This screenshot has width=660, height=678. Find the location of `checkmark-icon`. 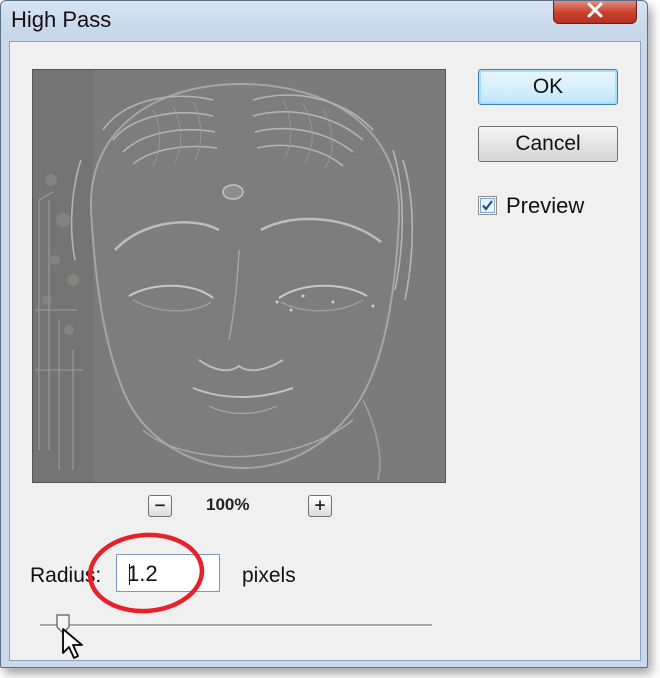

checkmark-icon is located at coordinates (487, 205).